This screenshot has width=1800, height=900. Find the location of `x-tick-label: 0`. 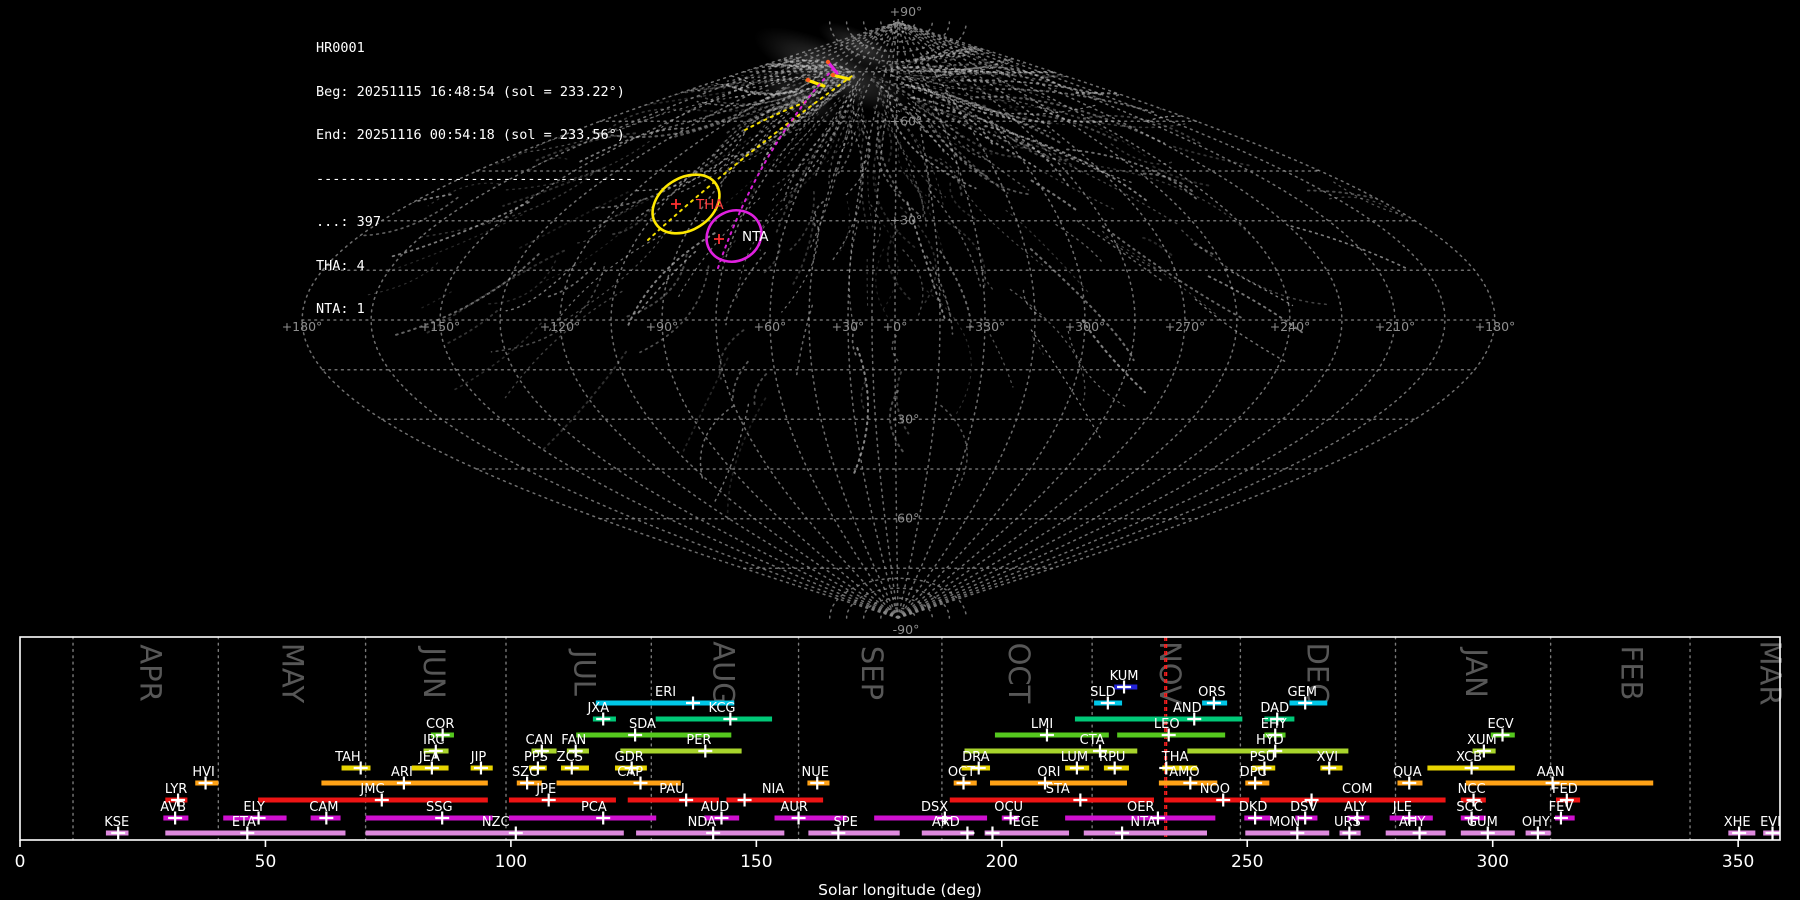

x-tick-label: 0 is located at coordinates (20, 862).